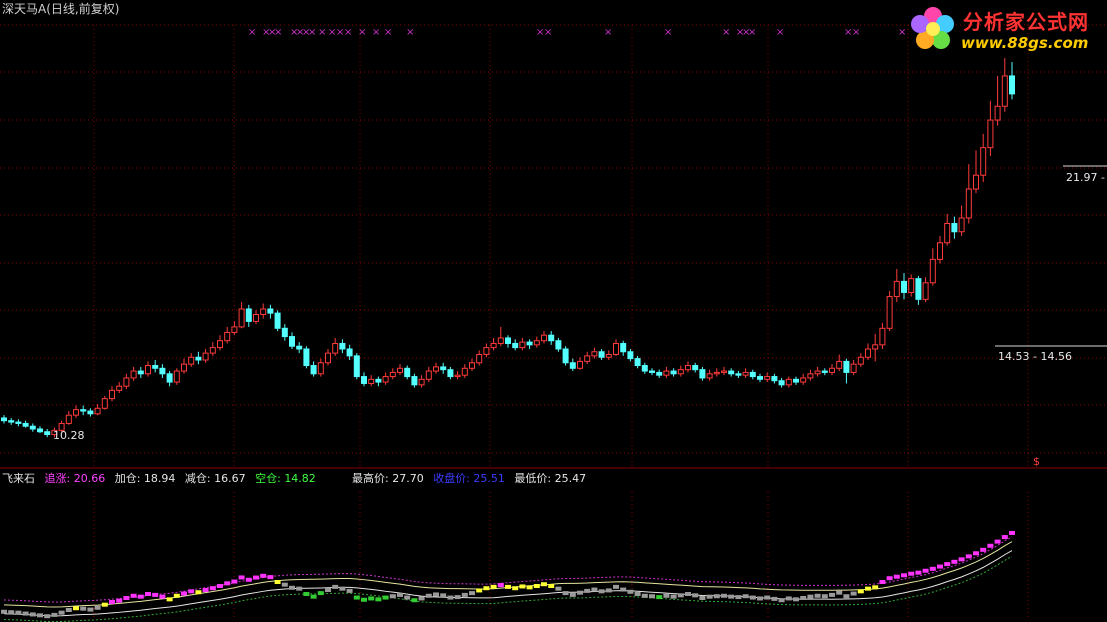 This screenshot has height=622, width=1107. Describe the element at coordinates (300, 478) in the screenshot. I see `empty-value: 14.82` at that location.